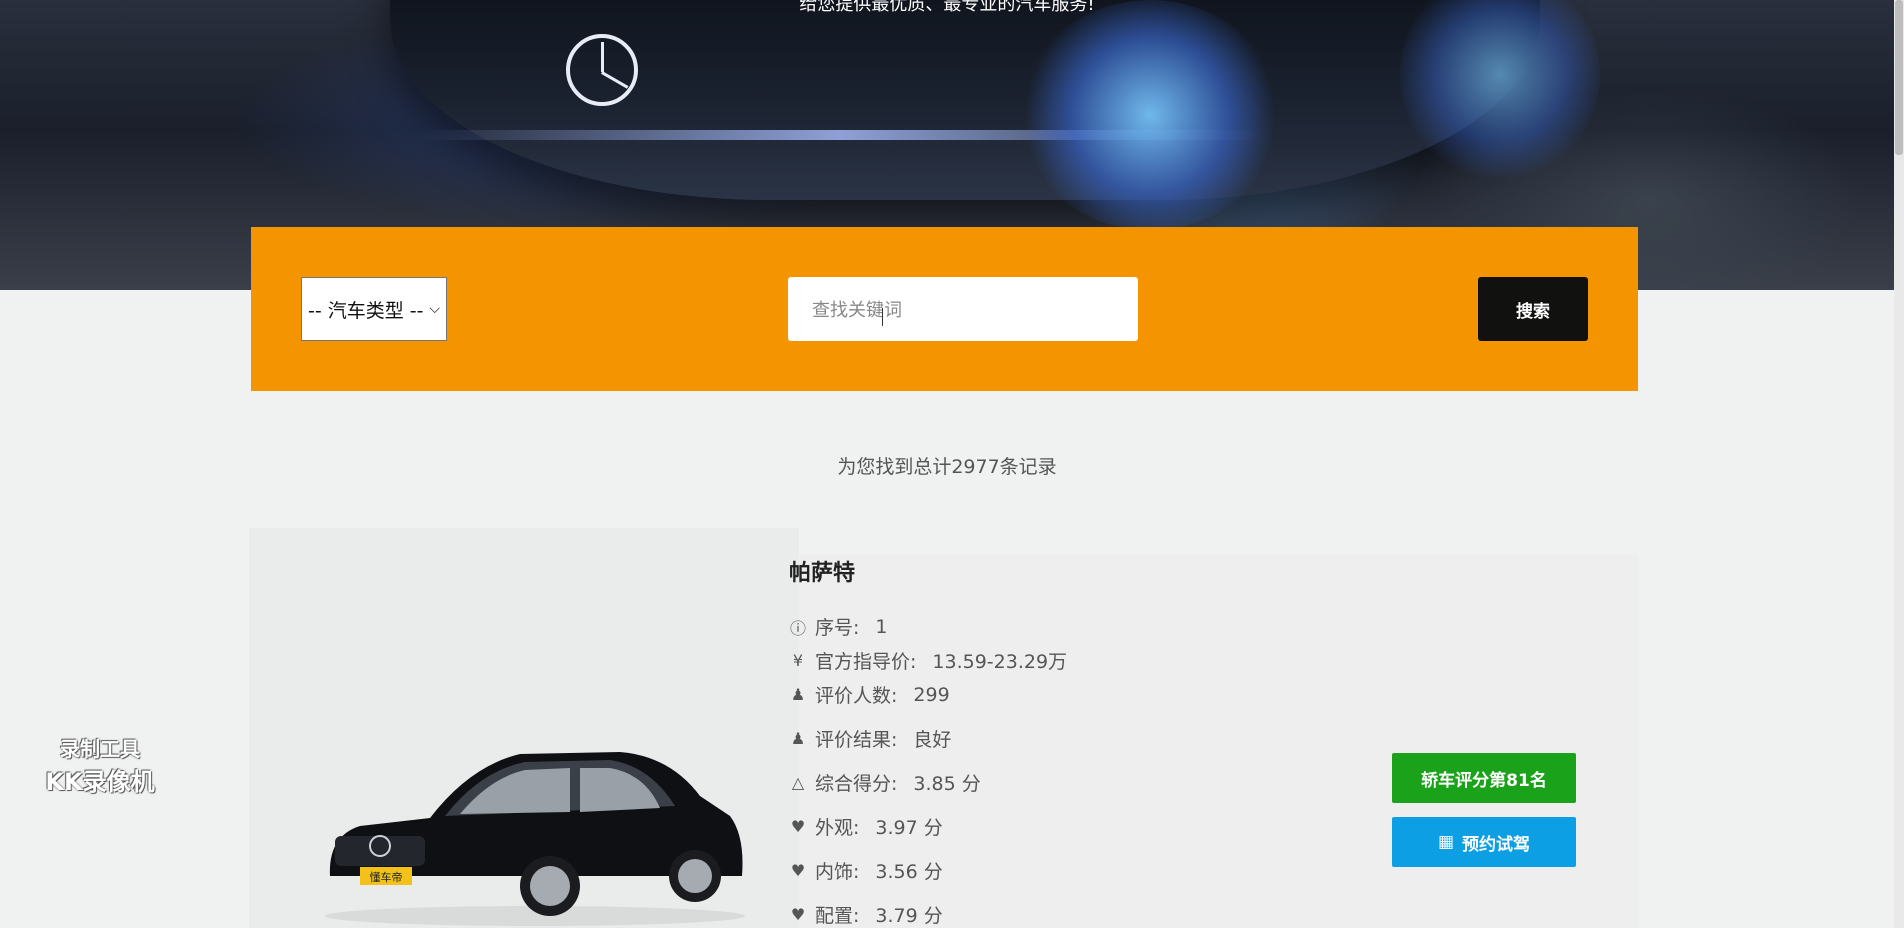 The image size is (1904, 928). I want to click on test-drive-button: ▦ 预约试驾, so click(1484, 842).